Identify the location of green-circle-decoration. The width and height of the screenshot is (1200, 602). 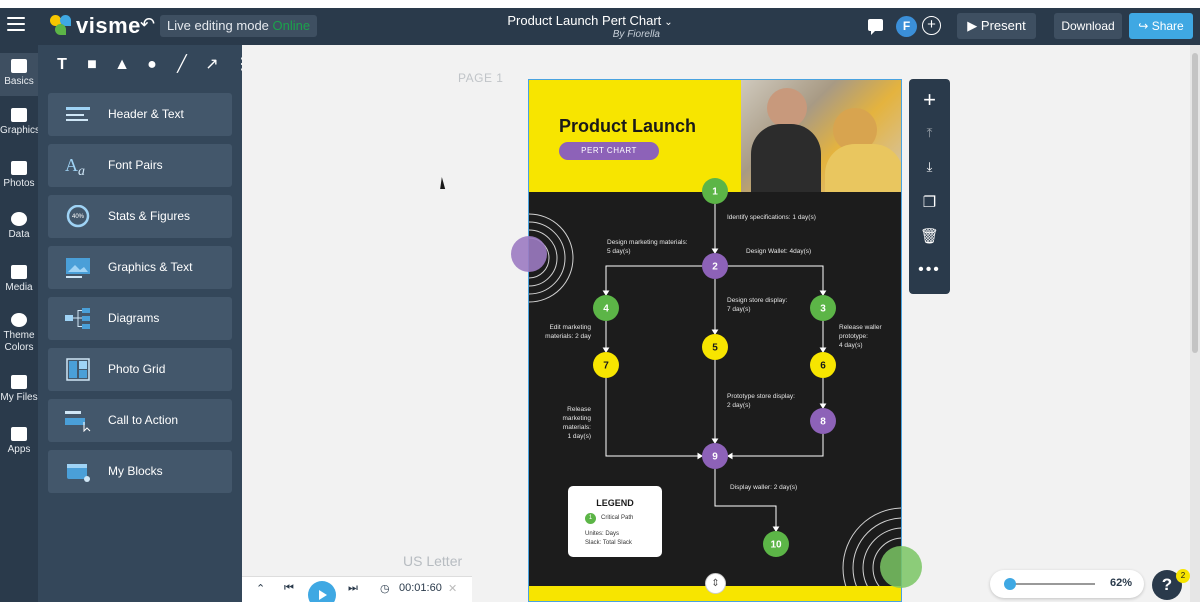
(901, 567).